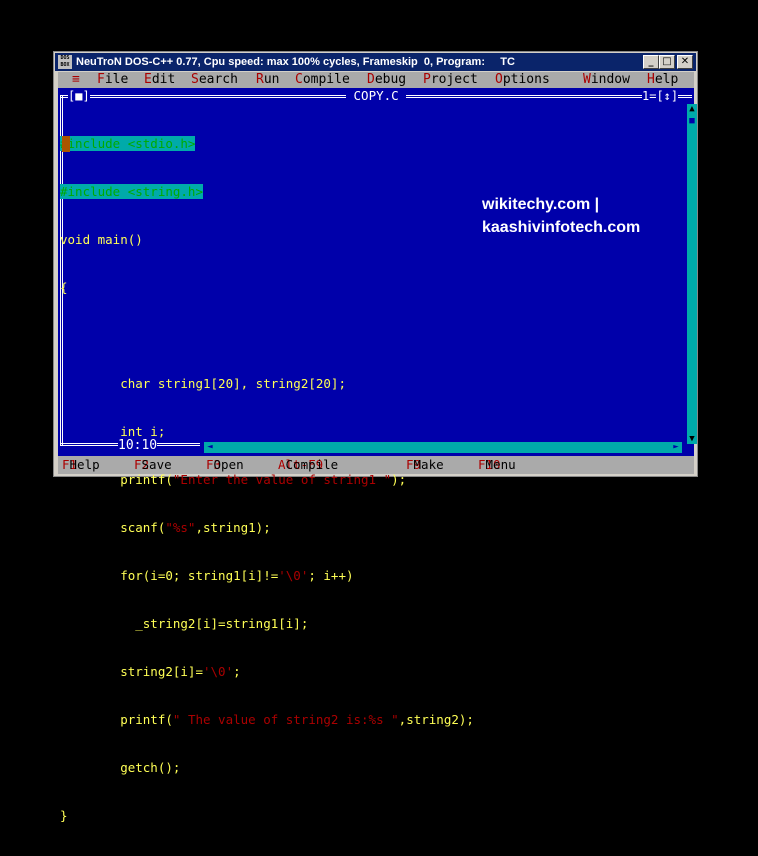  I want to click on menu-help: Help, so click(662, 80).